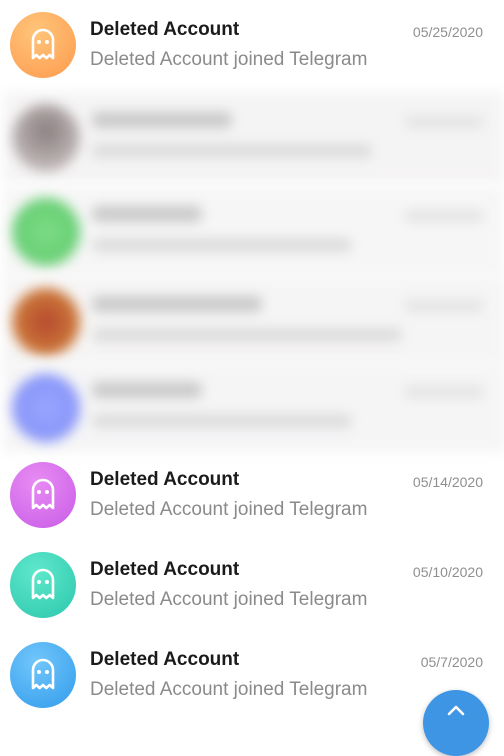 This screenshot has height=756, width=504. I want to click on up-arrow-icon, so click(456, 710).